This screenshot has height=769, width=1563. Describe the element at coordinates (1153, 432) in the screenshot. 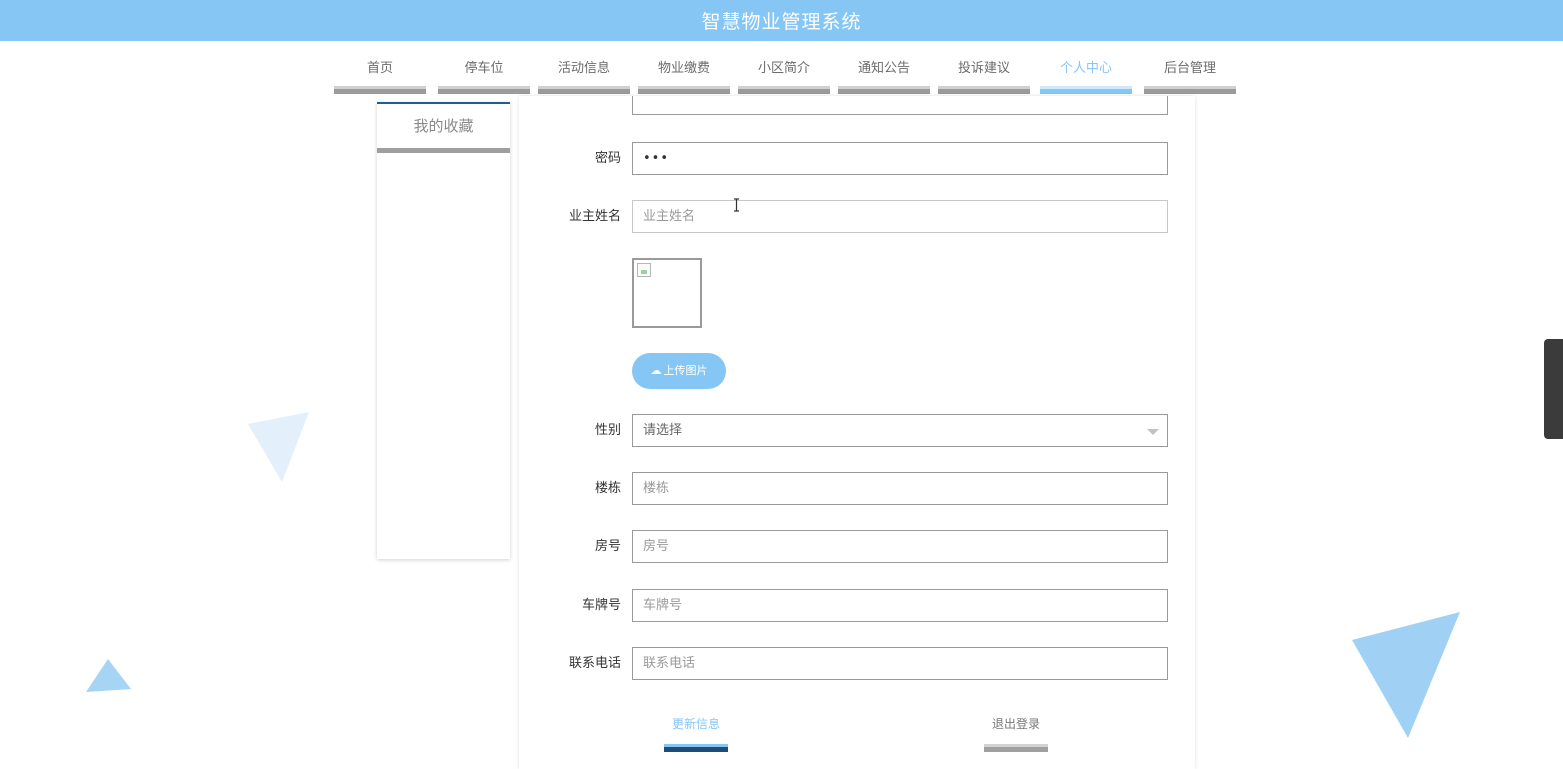

I see `dropdown-arrow-icon` at that location.